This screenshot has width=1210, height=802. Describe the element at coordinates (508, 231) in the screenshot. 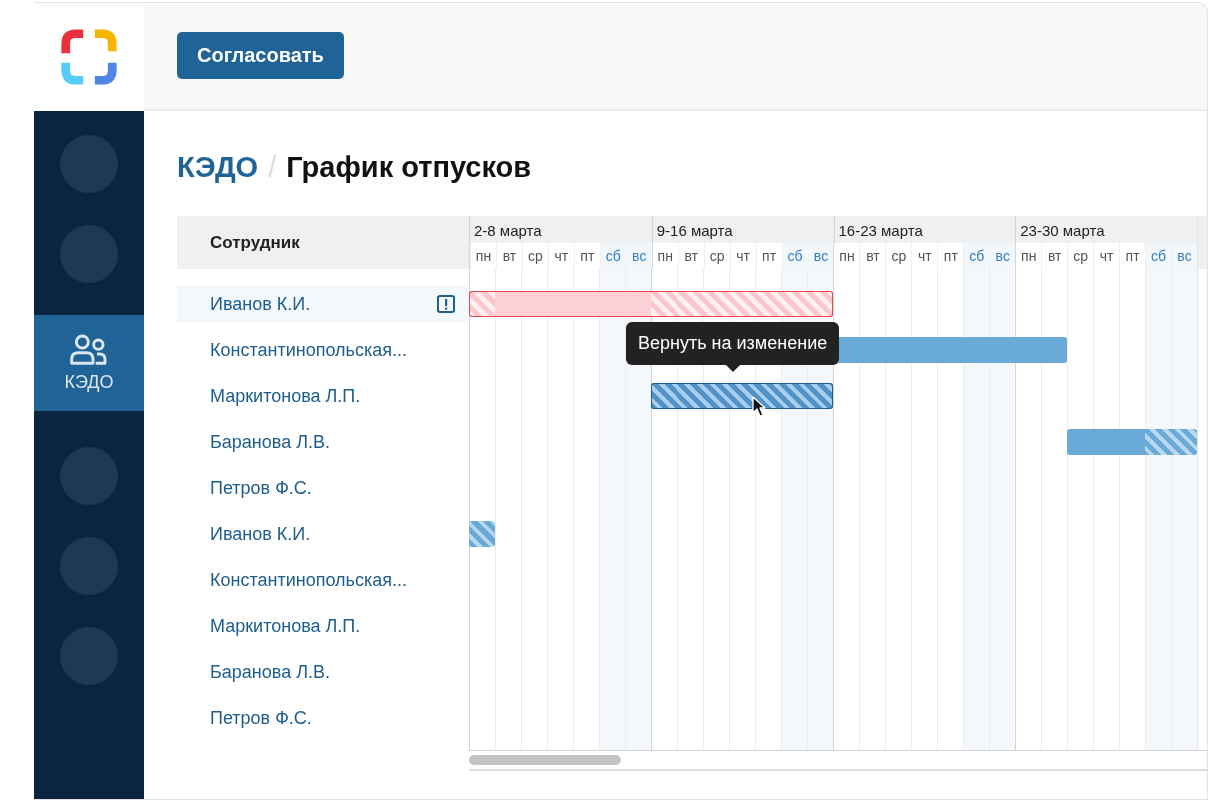

I see `week-header: 2-8 марта` at that location.